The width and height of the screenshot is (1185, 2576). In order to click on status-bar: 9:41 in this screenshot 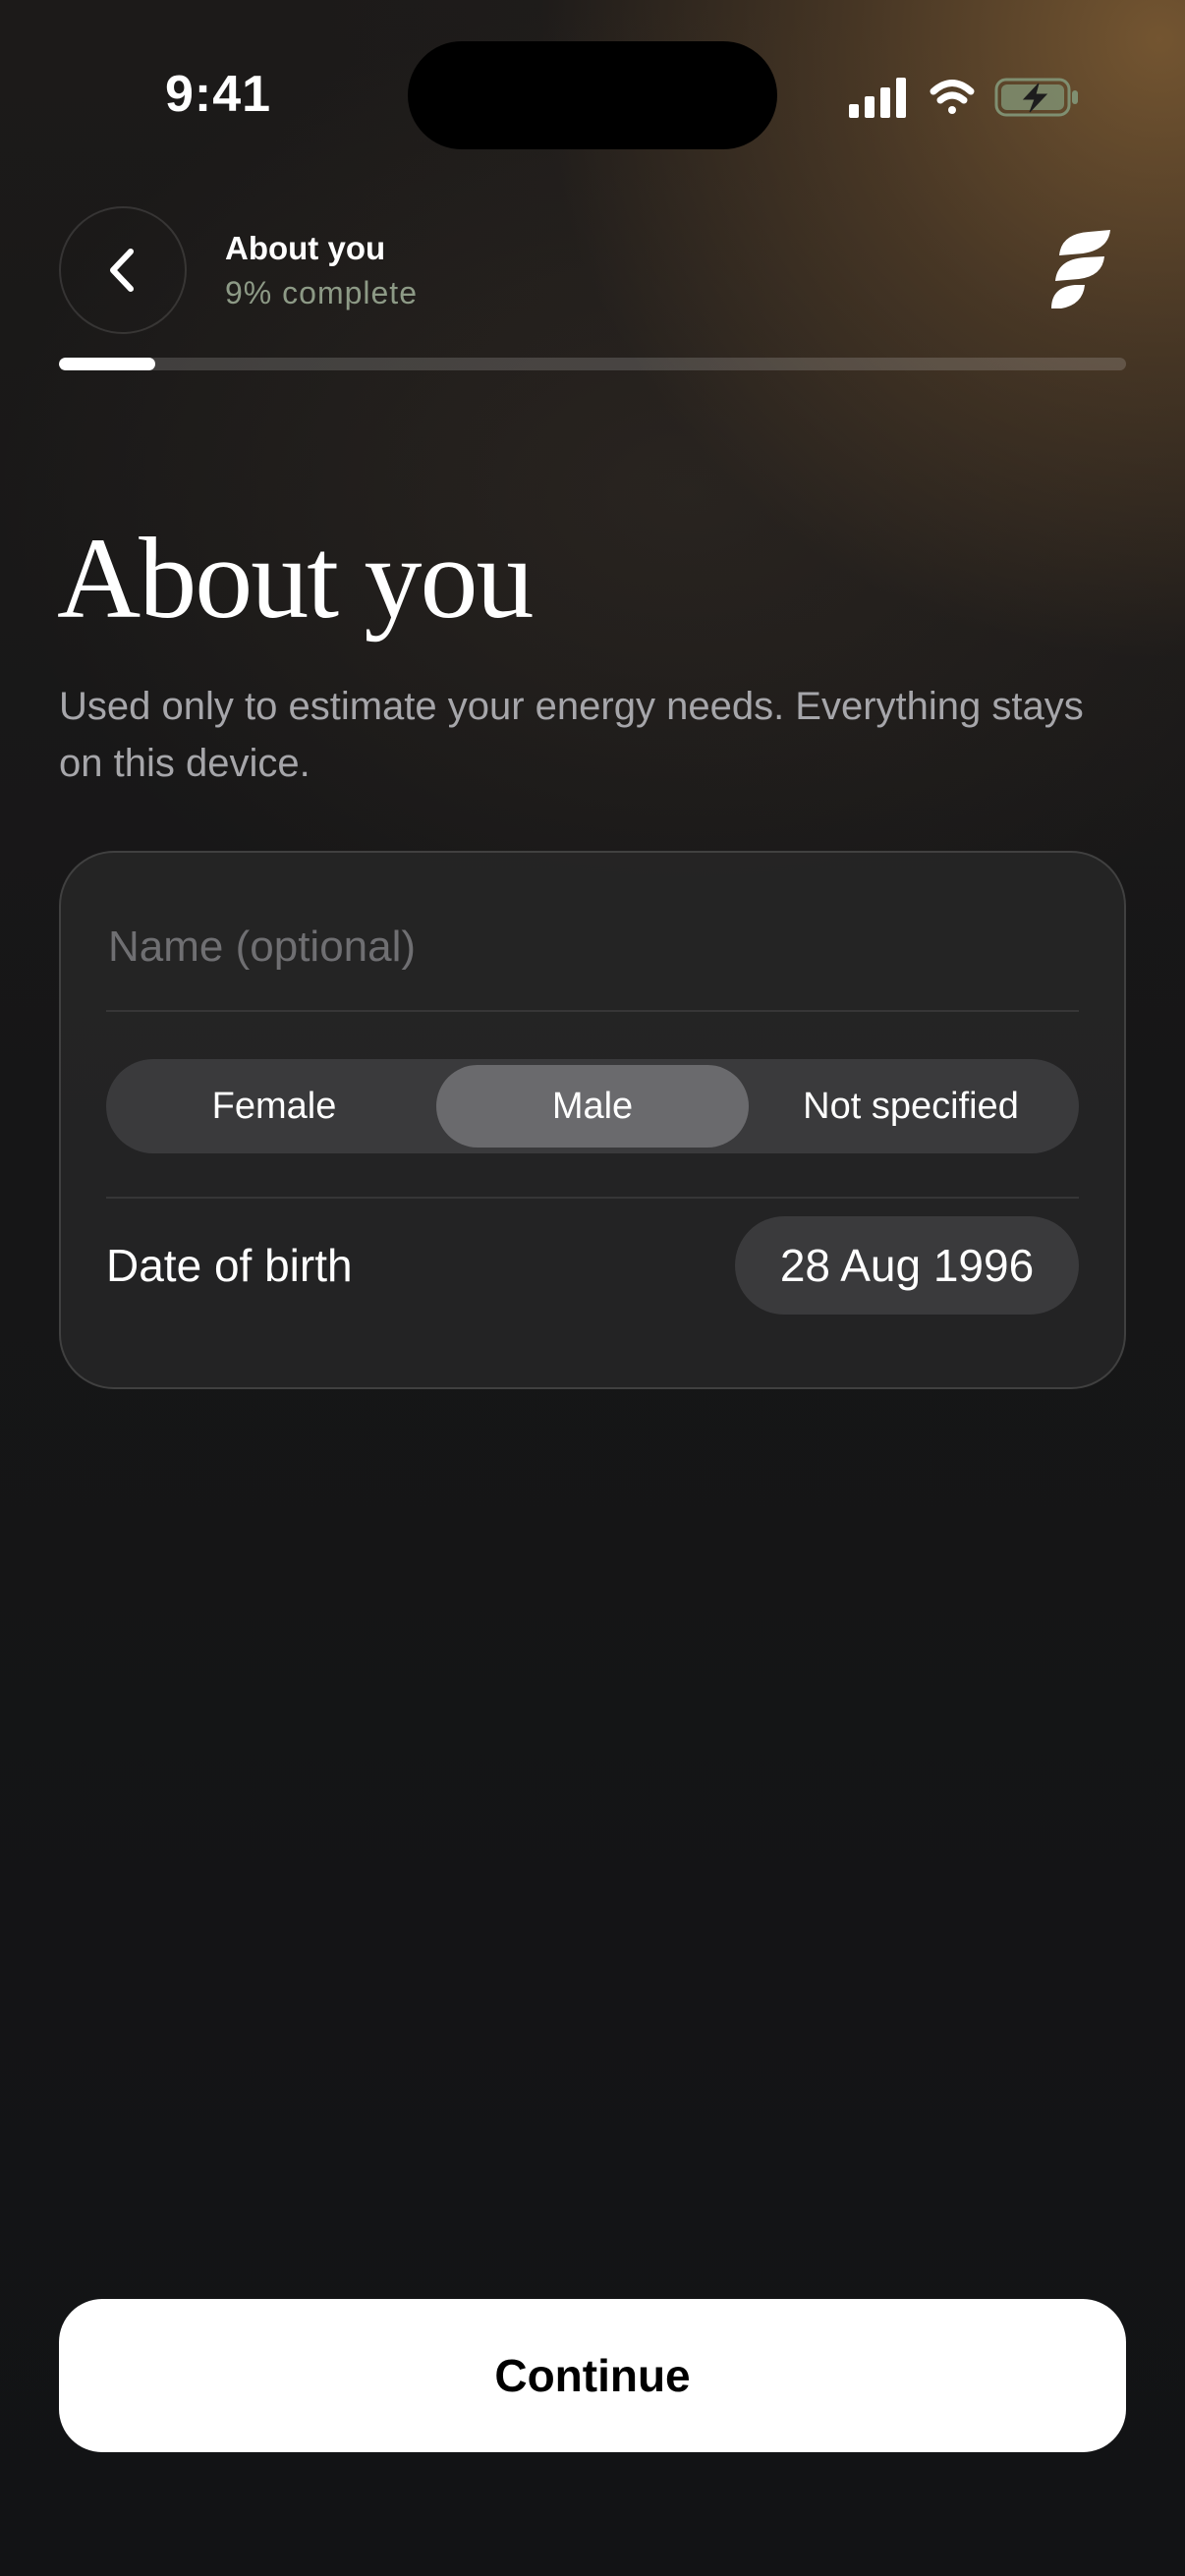, I will do `click(592, 93)`.